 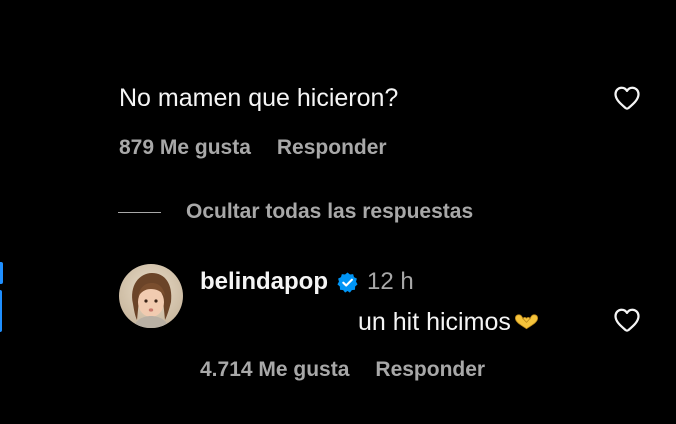 I want to click on timestamp: 12 h, so click(x=390, y=281).